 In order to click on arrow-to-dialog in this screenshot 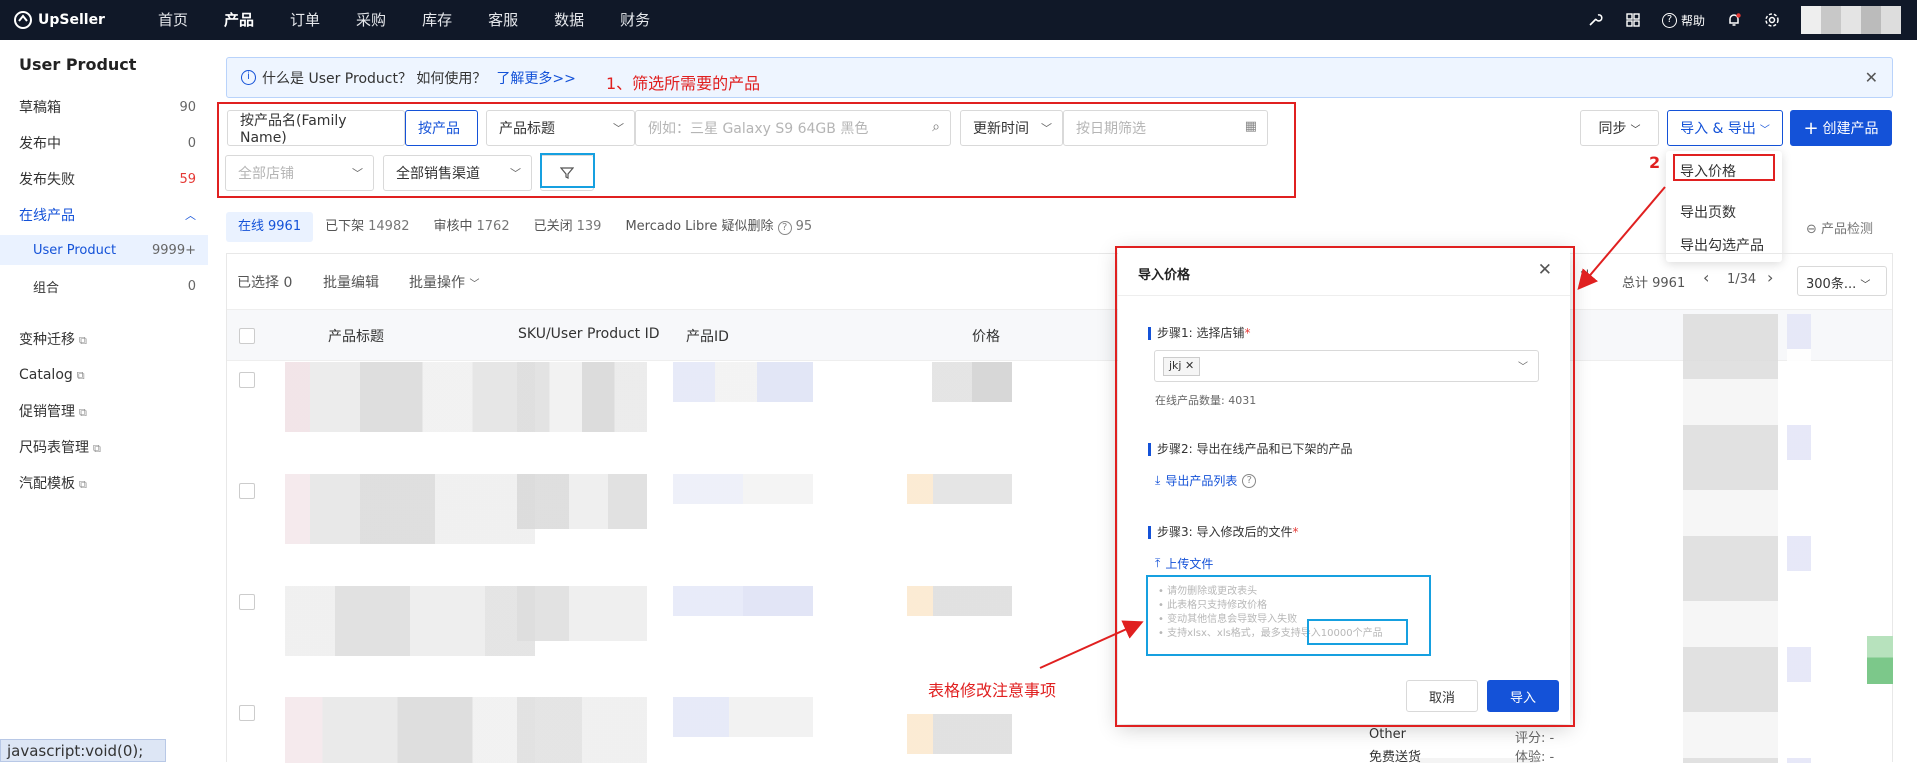, I will do `click(1621, 238)`.